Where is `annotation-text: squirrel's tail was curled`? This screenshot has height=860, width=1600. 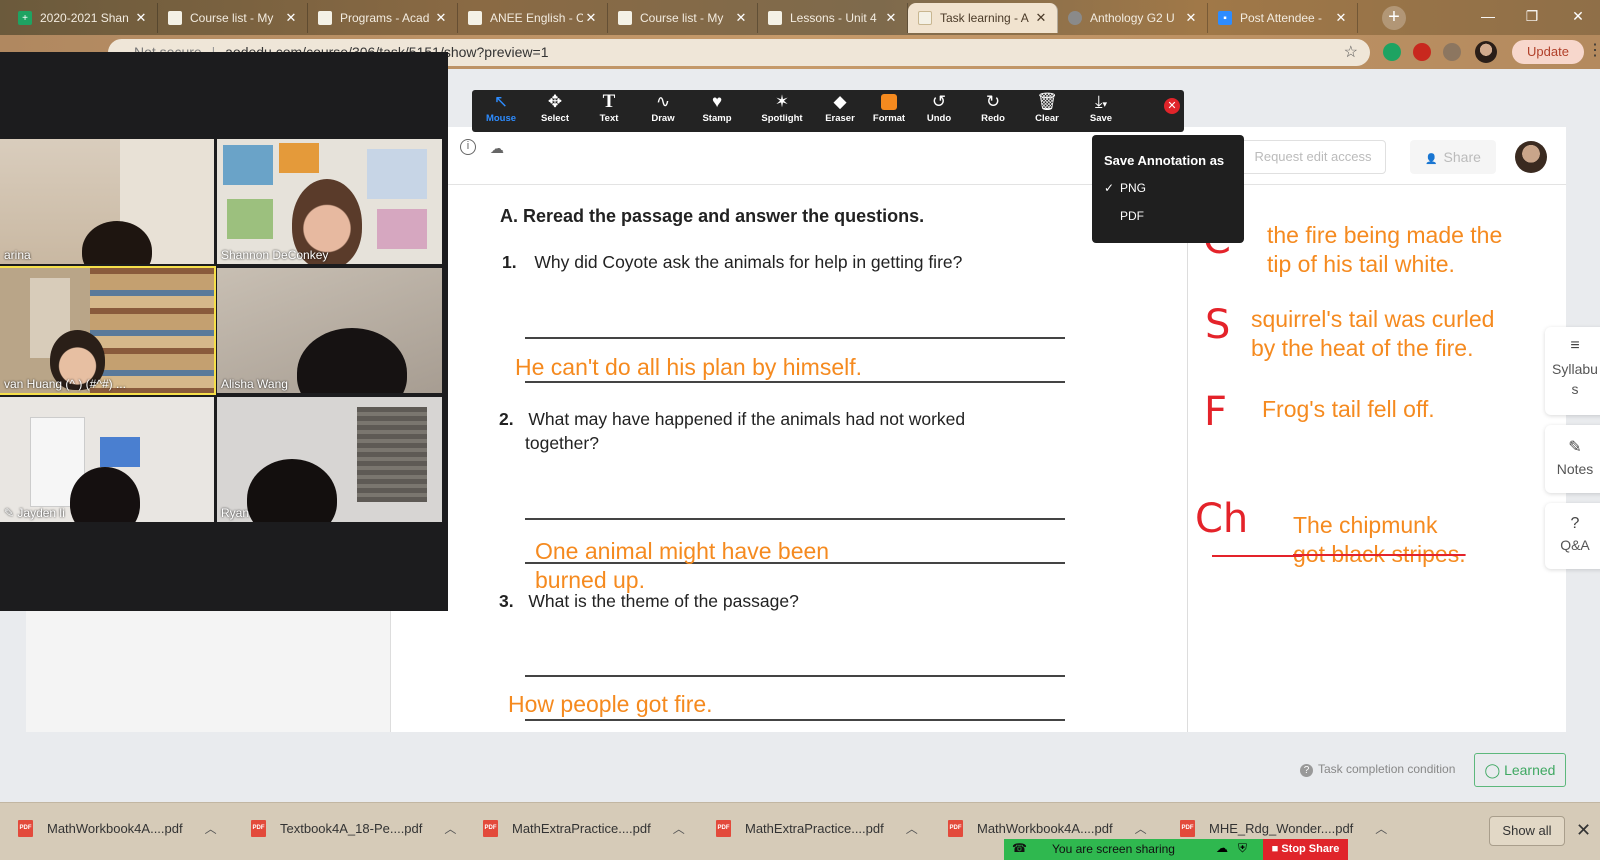
annotation-text: squirrel's tail was curled is located at coordinates (1373, 319).